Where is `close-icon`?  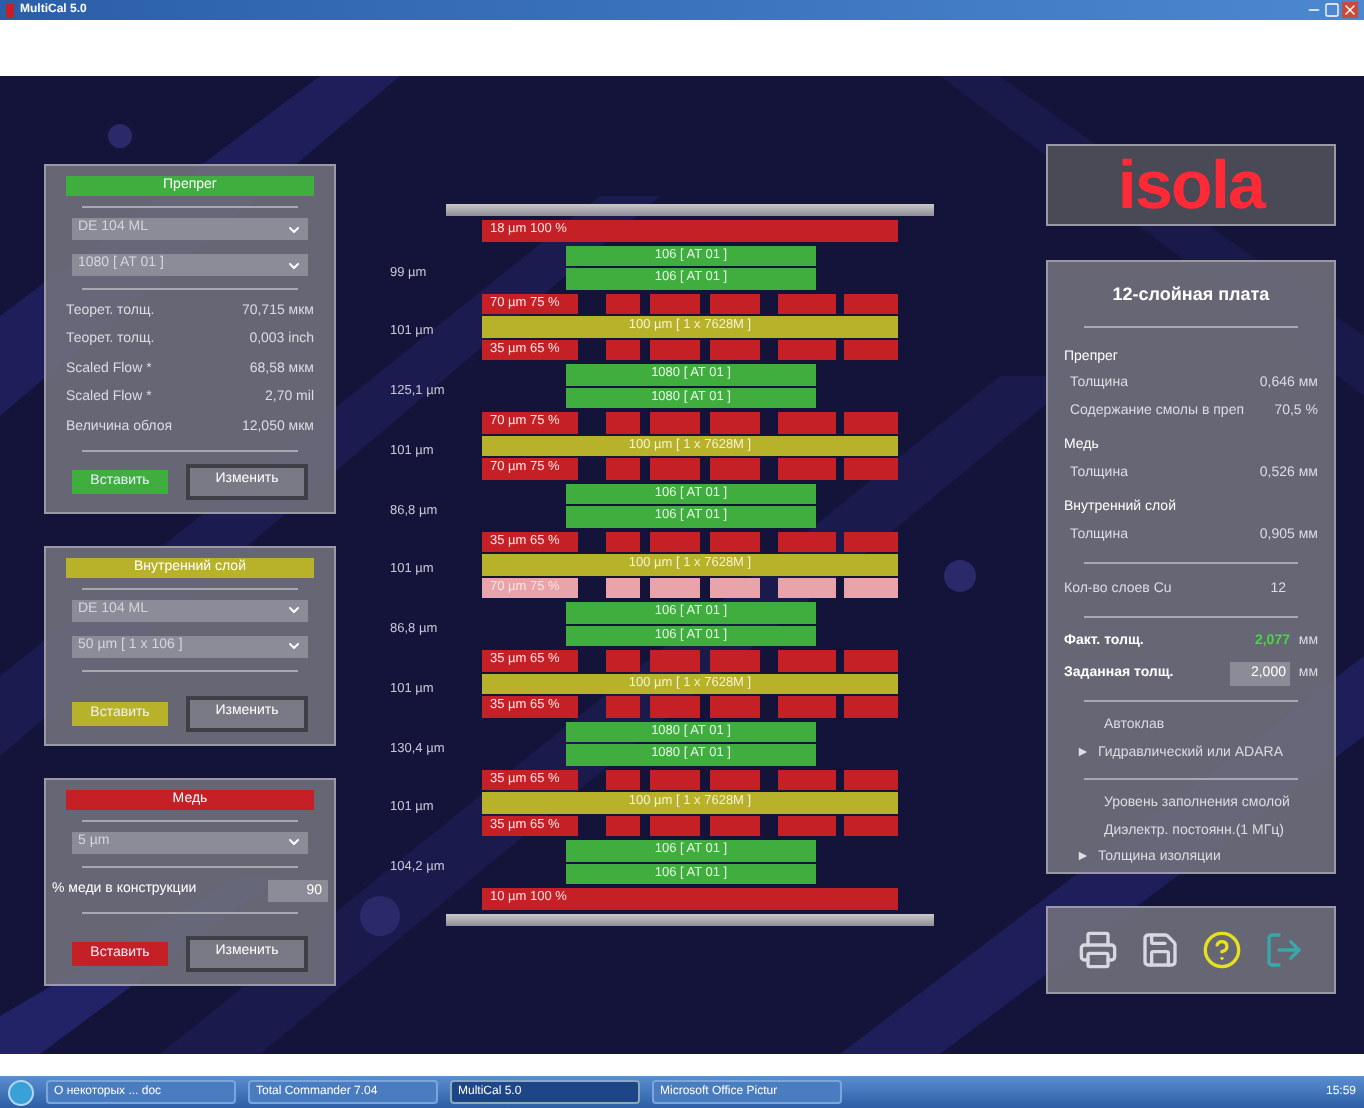
close-icon is located at coordinates (1350, 10).